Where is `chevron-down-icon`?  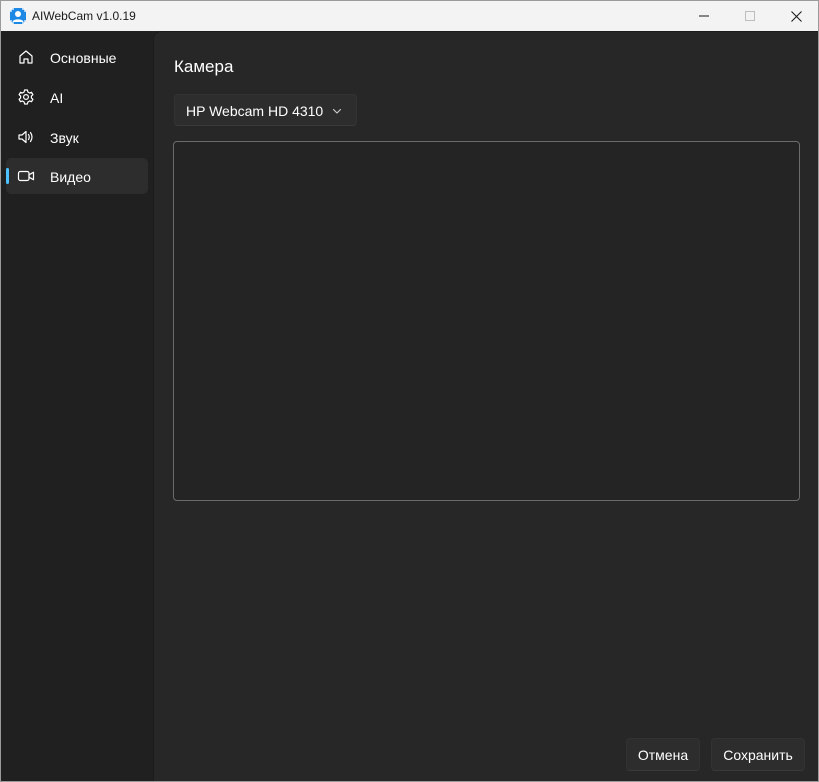 chevron-down-icon is located at coordinates (337, 111).